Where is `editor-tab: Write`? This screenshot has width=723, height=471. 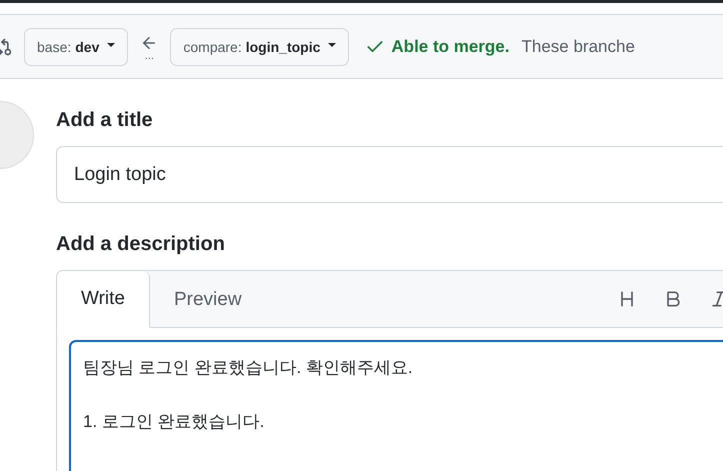
editor-tab: Write is located at coordinates (103, 299).